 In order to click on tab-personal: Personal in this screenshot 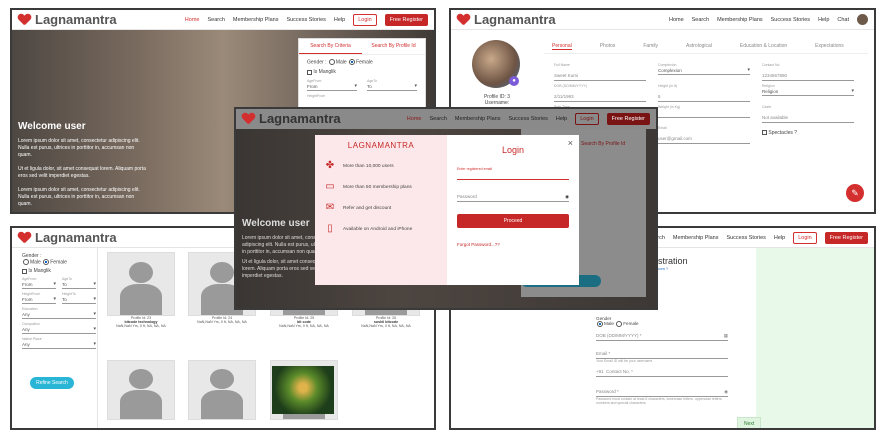, I will do `click(562, 46)`.